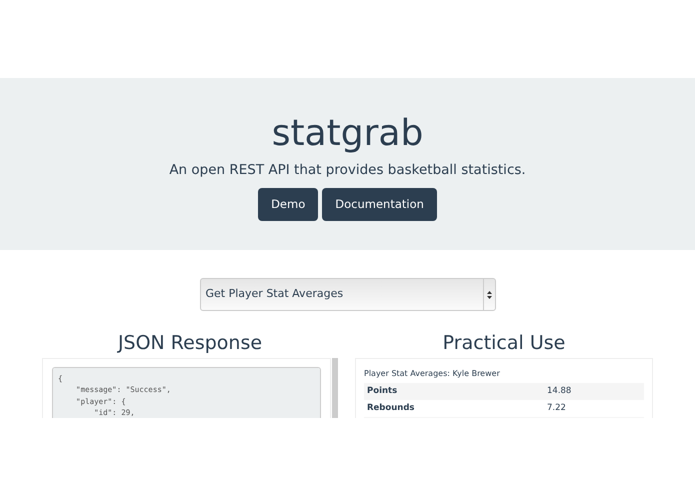 This screenshot has height=494, width=695. What do you see at coordinates (489, 294) in the screenshot?
I see `dropdown-arrows-icon` at bounding box center [489, 294].